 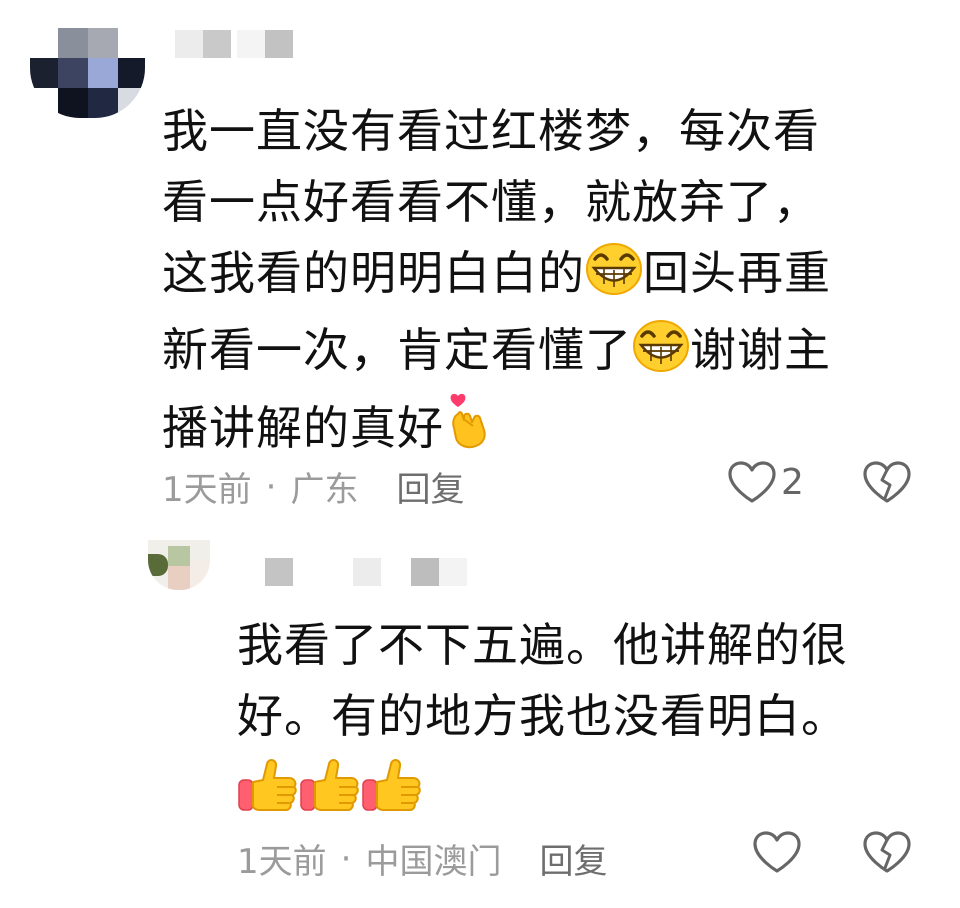 What do you see at coordinates (433, 862) in the screenshot?
I see `comment-location: 中国澳门` at bounding box center [433, 862].